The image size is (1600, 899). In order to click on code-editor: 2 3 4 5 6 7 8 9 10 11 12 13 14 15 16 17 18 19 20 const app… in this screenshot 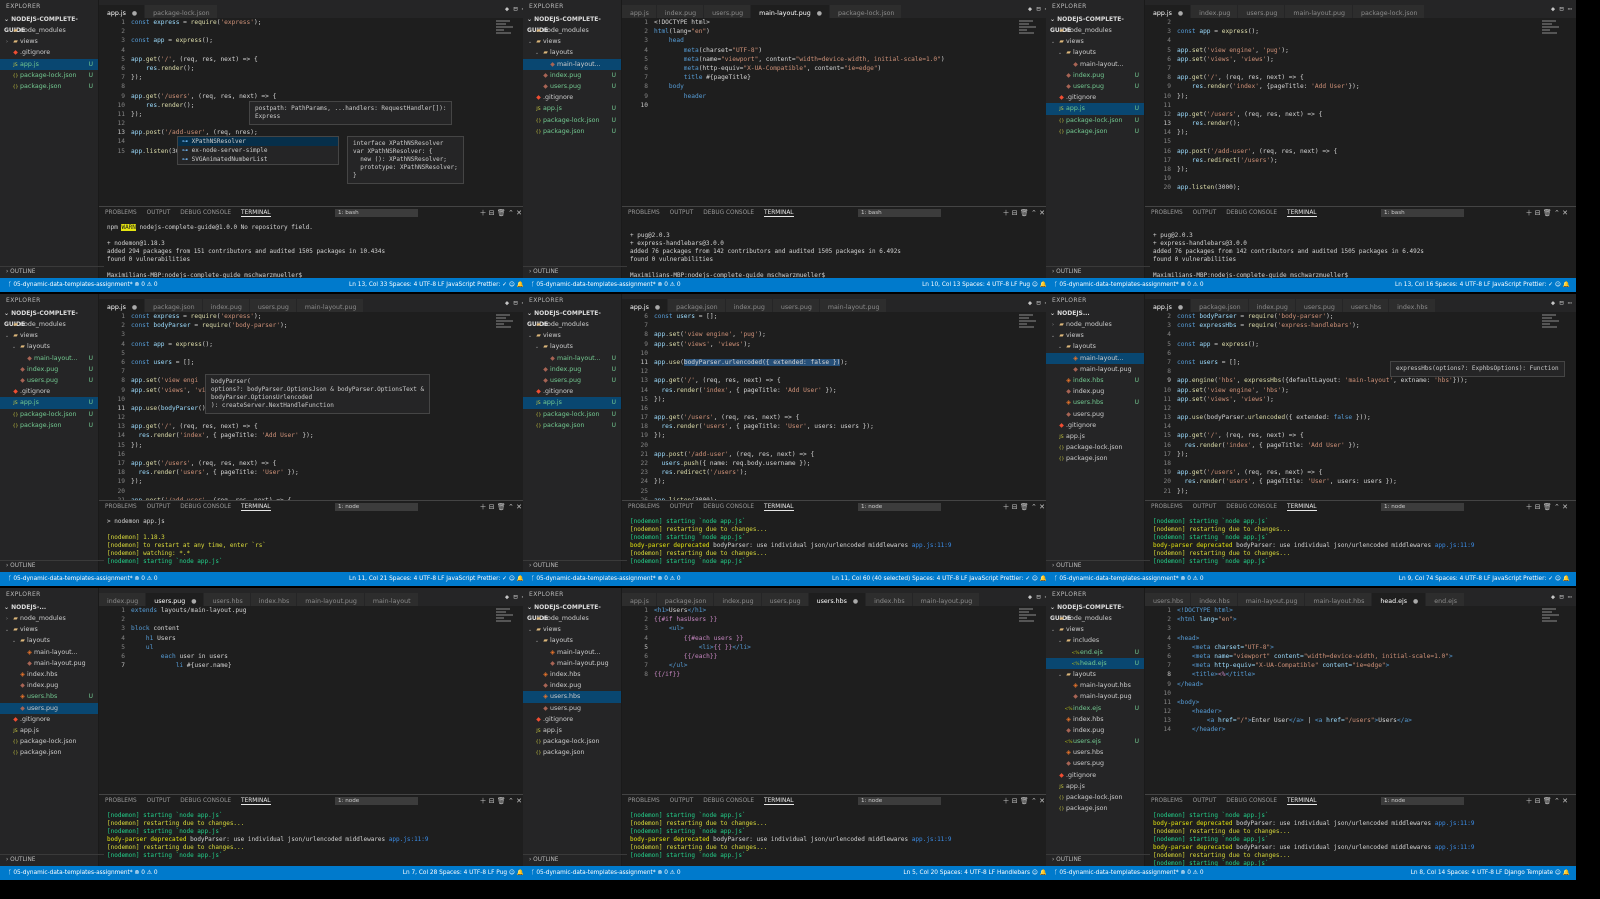, I will do `click(1360, 112)`.